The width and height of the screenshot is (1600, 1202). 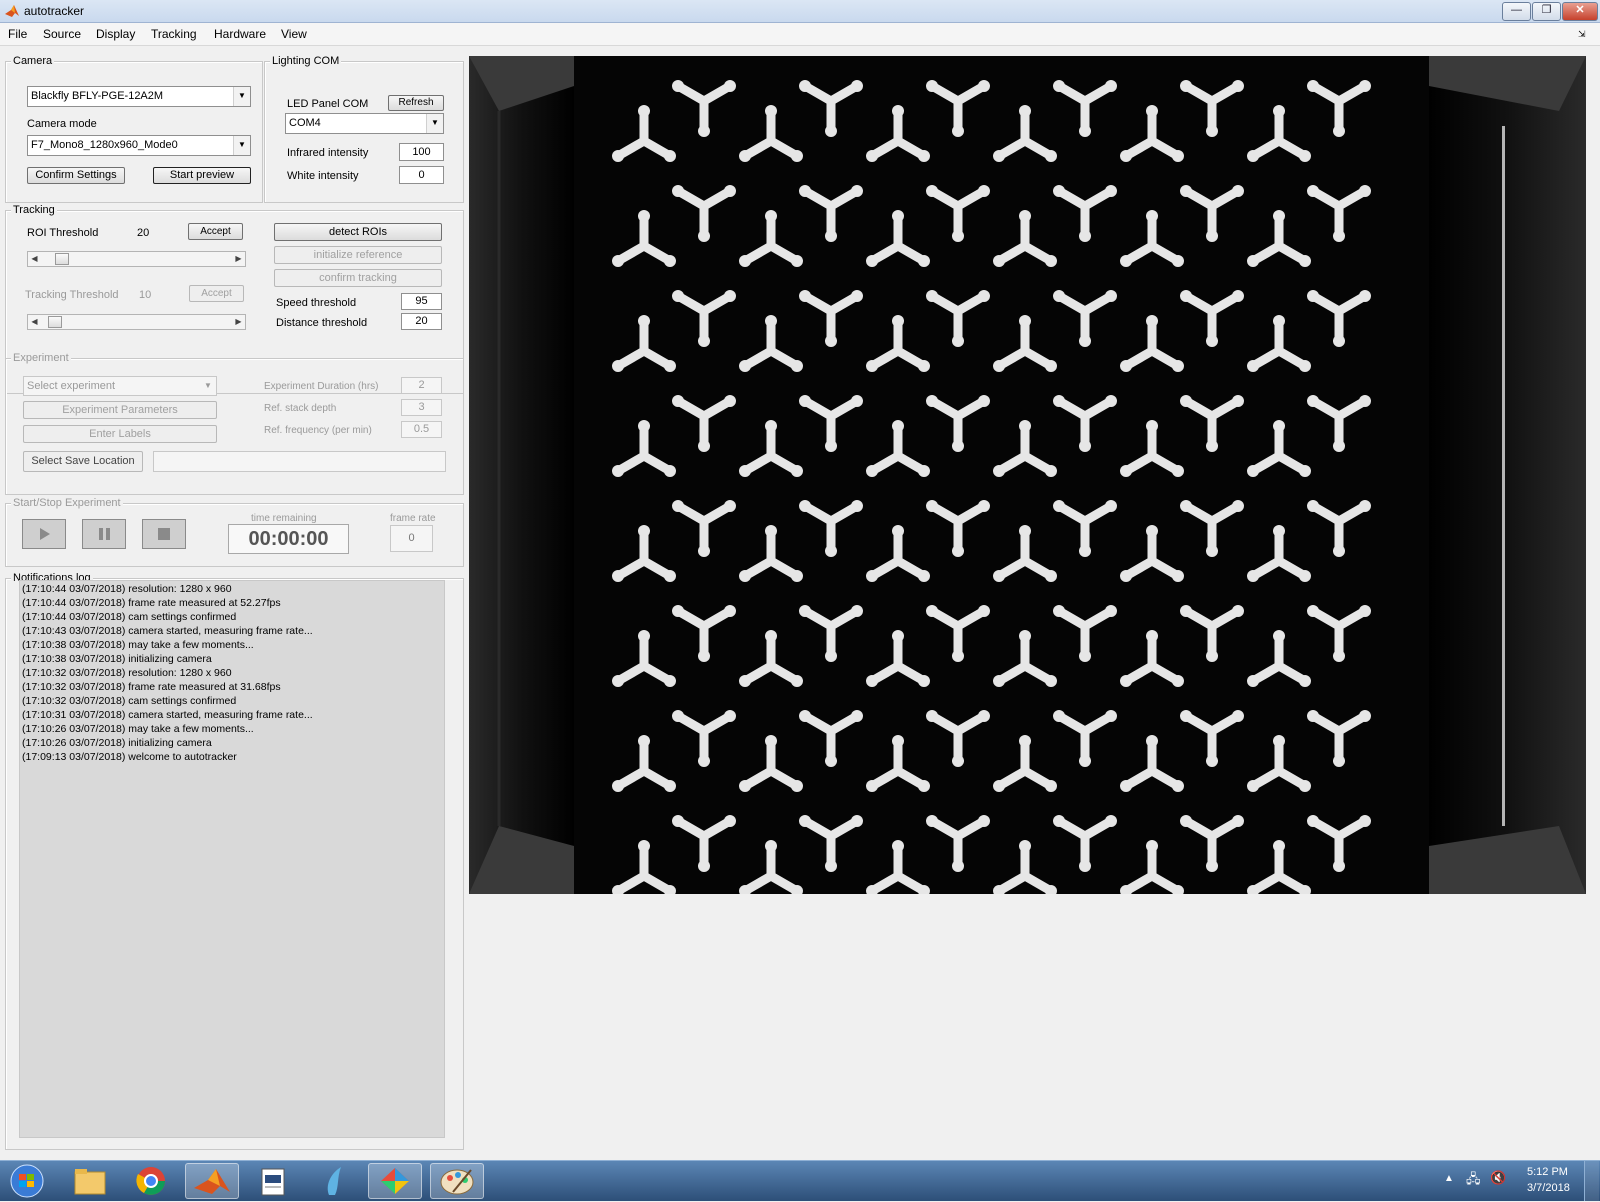 What do you see at coordinates (120, 410) in the screenshot?
I see `experiment-parameters-button: Experiment Parameters` at bounding box center [120, 410].